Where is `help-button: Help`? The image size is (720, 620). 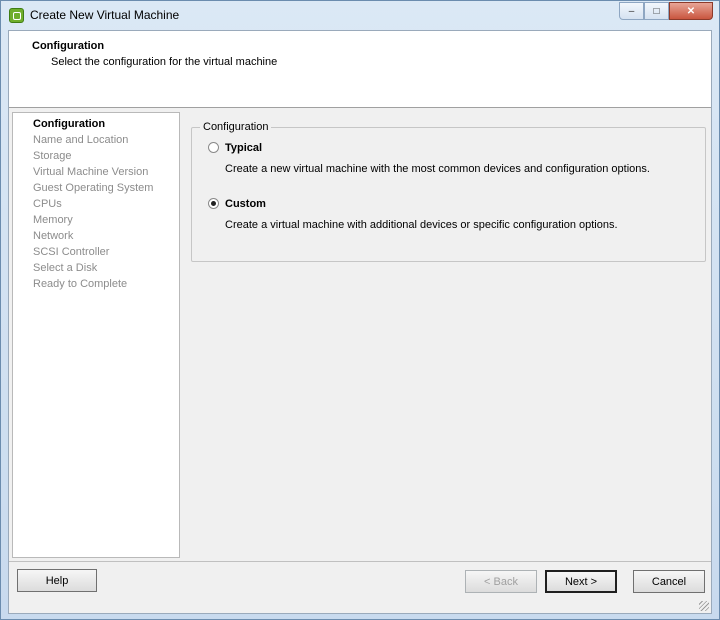 help-button: Help is located at coordinates (57, 580).